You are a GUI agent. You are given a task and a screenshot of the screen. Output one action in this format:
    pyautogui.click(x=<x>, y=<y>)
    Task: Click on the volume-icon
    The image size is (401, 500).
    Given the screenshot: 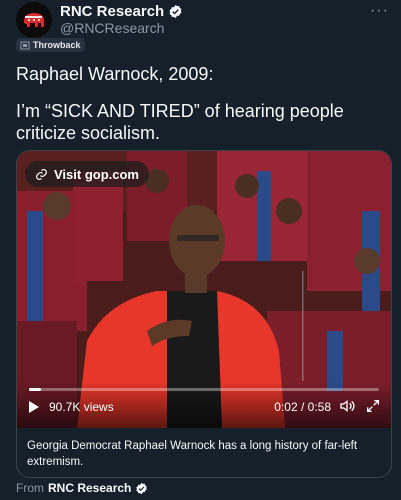 What is the action you would take?
    pyautogui.click(x=347, y=406)
    